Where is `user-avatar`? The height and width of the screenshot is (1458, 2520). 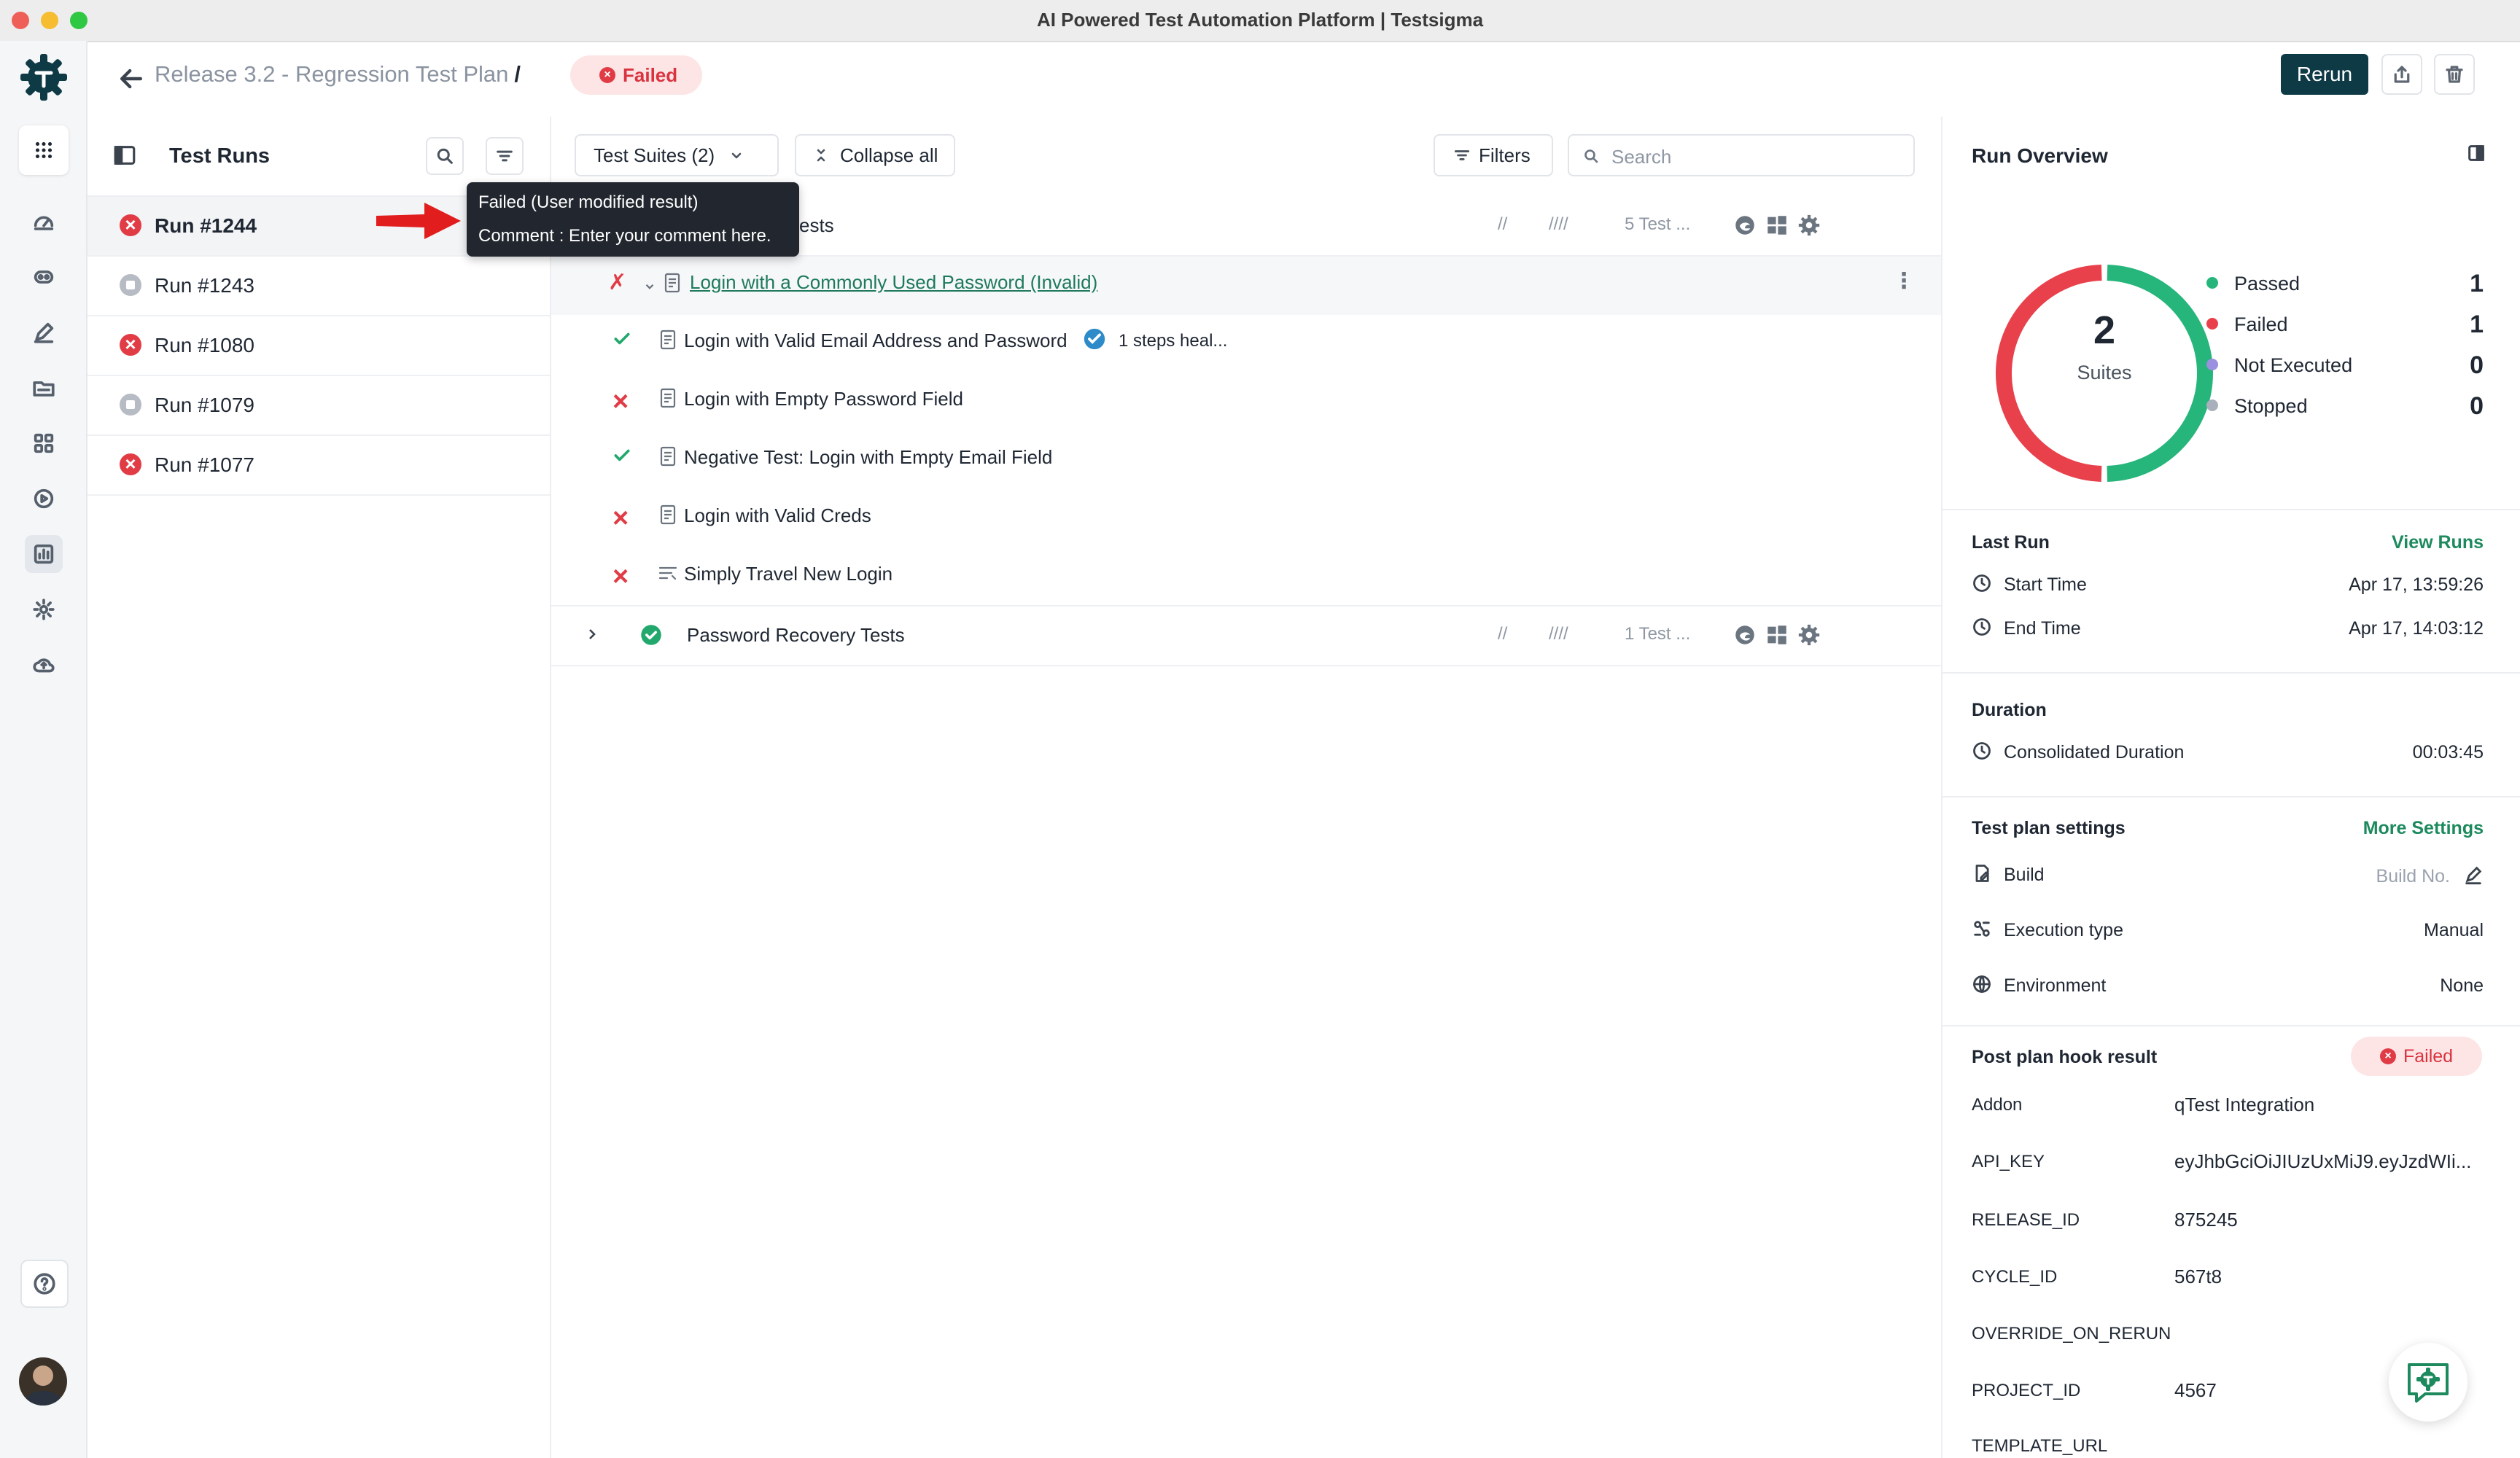
user-avatar is located at coordinates (43, 1381).